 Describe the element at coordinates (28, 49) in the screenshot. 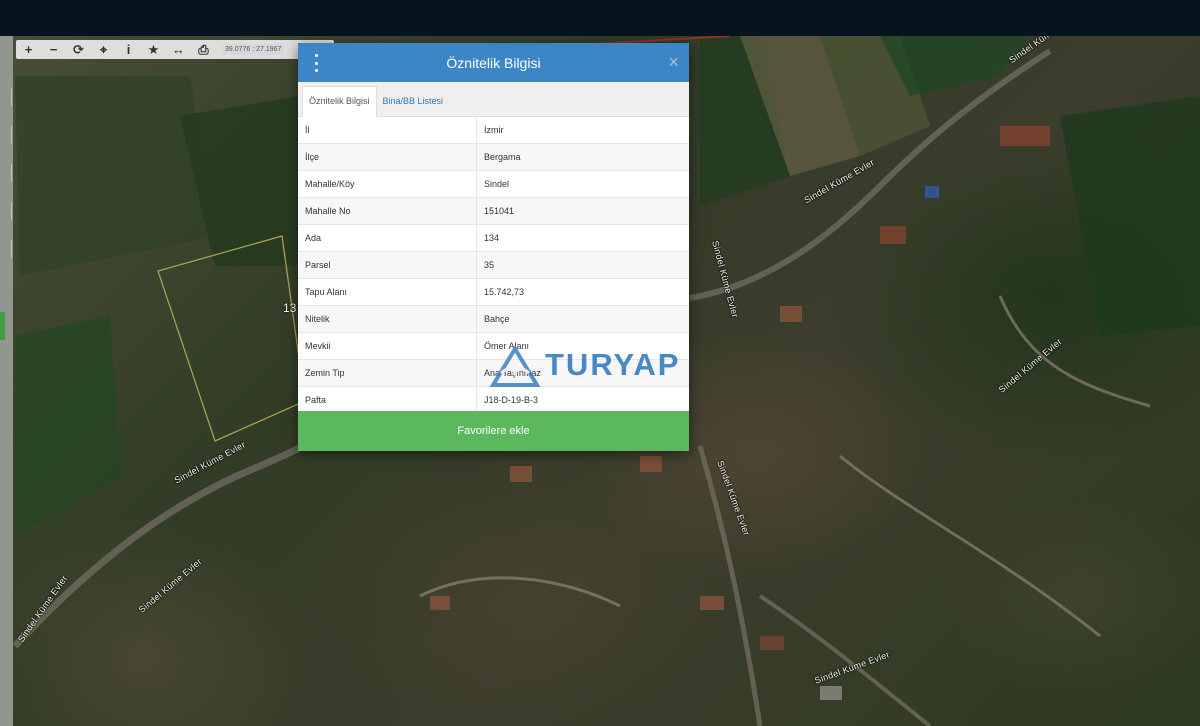

I see `zoom-in-icon: +` at that location.